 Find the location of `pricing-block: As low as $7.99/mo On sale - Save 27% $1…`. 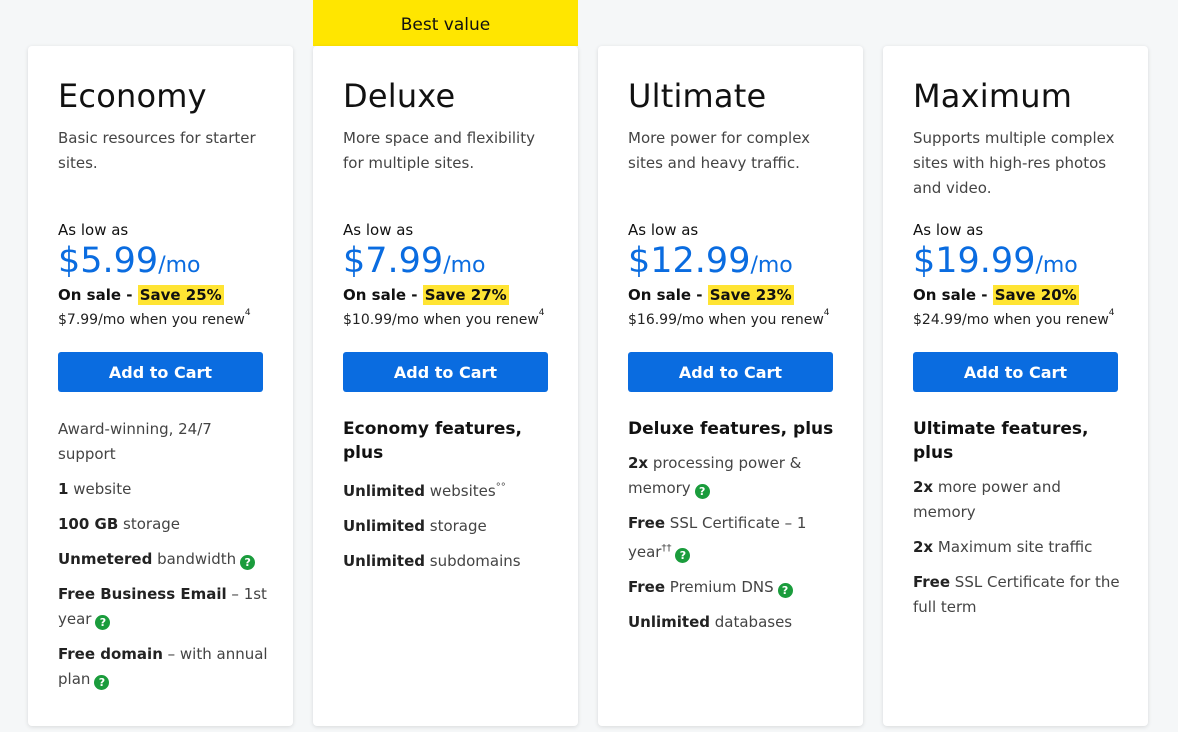

pricing-block: As low as $7.99/mo On sale - Save 27% $1… is located at coordinates (450, 276).